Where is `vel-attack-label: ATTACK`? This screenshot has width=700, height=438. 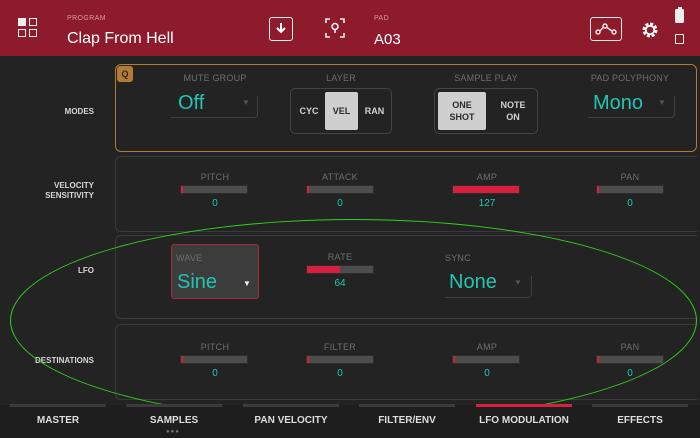 vel-attack-label: ATTACK is located at coordinates (340, 177).